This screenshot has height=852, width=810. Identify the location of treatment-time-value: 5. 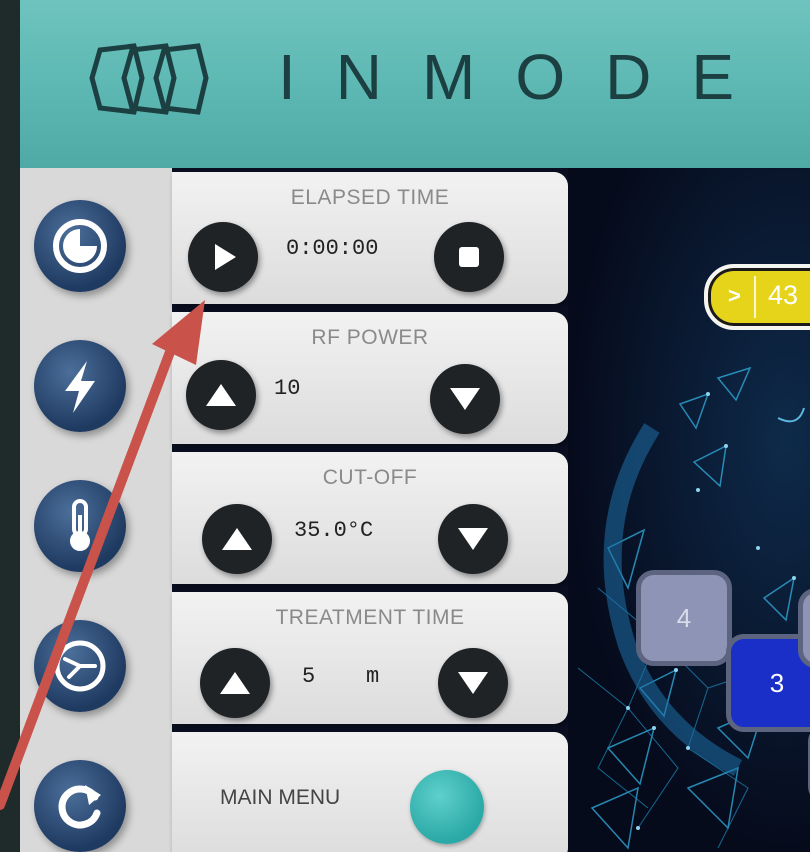
(309, 676).